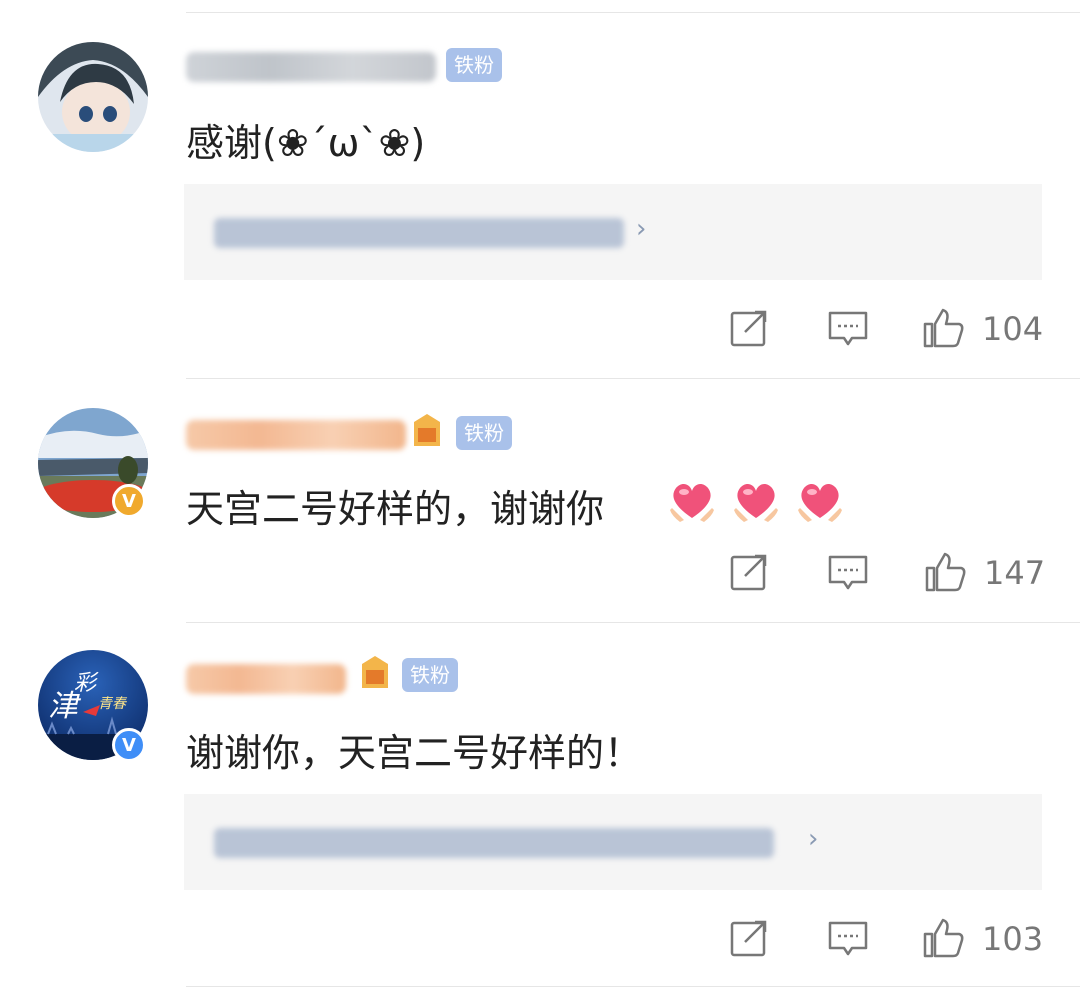 Image resolution: width=1080 pixels, height=994 pixels. I want to click on comment-actions: 147, so click(540, 575).